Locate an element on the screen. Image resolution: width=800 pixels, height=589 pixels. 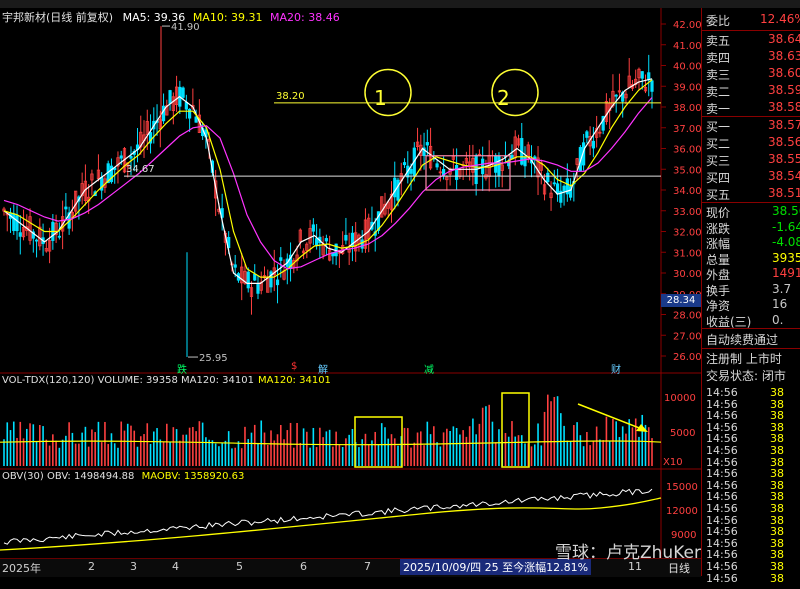
price-axis-tick: 39.00 is located at coordinates (687, 87).